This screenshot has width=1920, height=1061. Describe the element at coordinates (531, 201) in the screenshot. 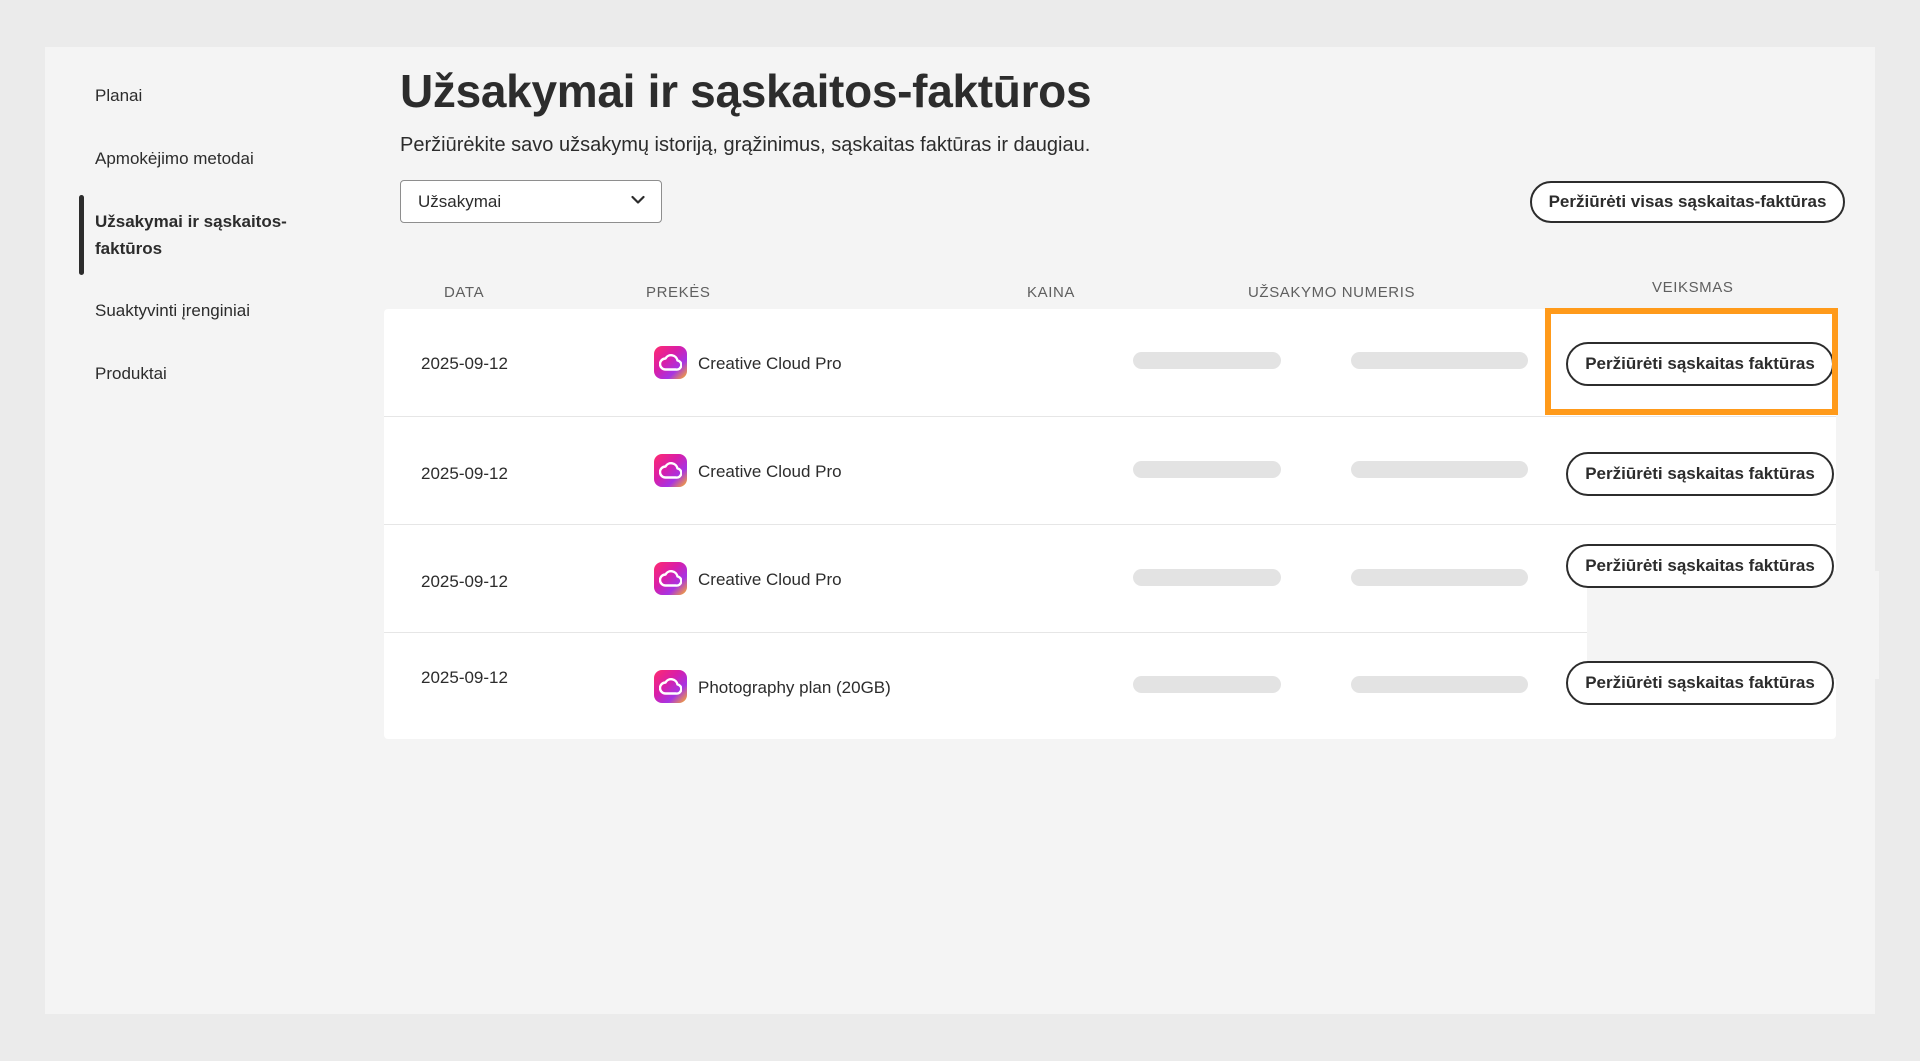

I see `order-type-dropdown: Užsakymai` at that location.